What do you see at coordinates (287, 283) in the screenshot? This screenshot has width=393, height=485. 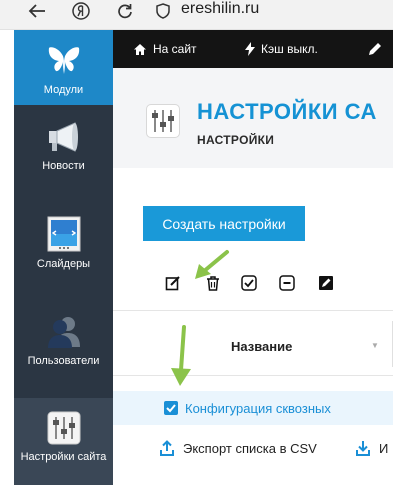 I see `minus-icon` at bounding box center [287, 283].